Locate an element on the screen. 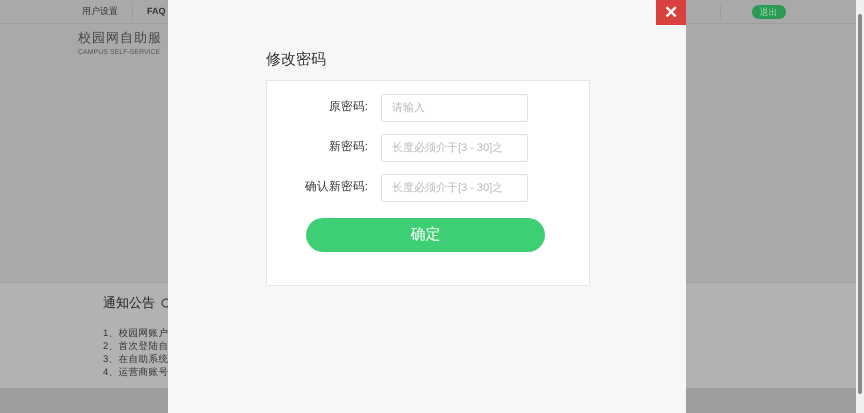  field-label: 确认新密码: is located at coordinates (336, 187).